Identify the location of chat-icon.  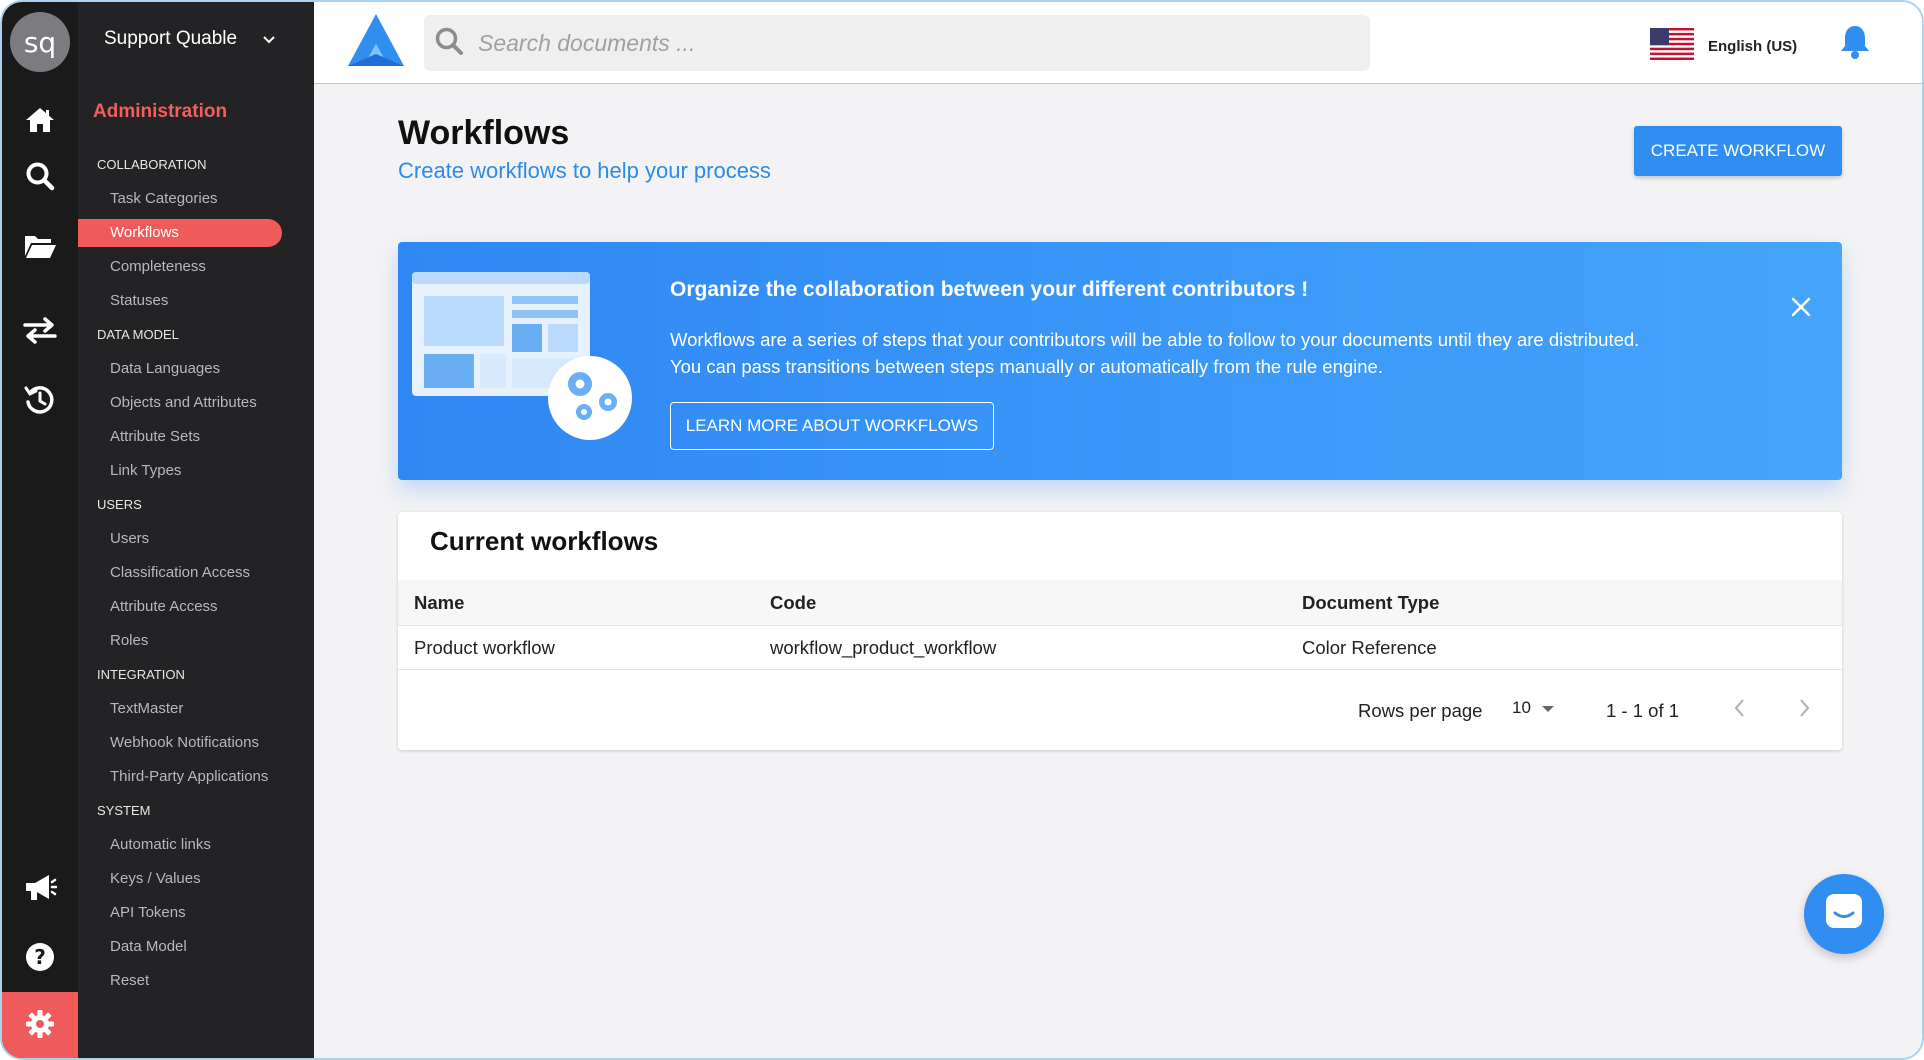
(1844, 914).